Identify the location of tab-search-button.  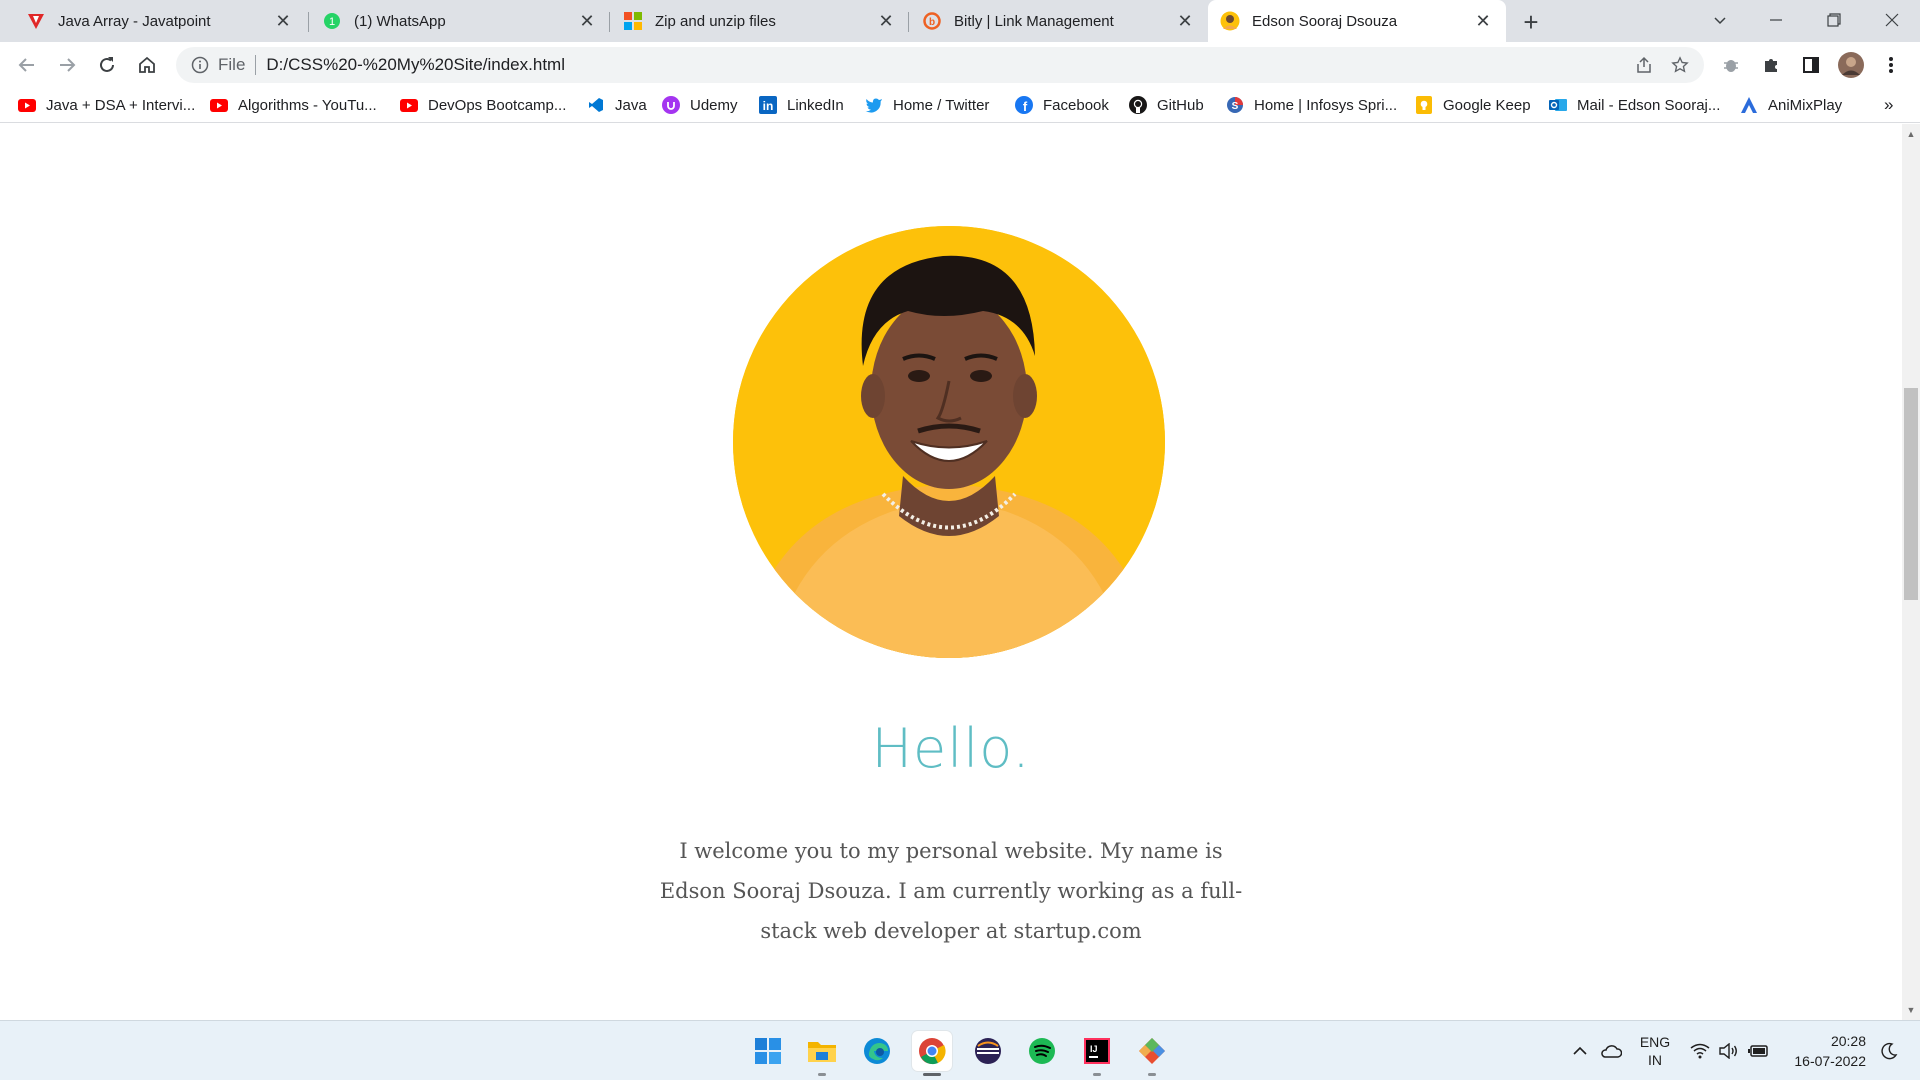
(1720, 20).